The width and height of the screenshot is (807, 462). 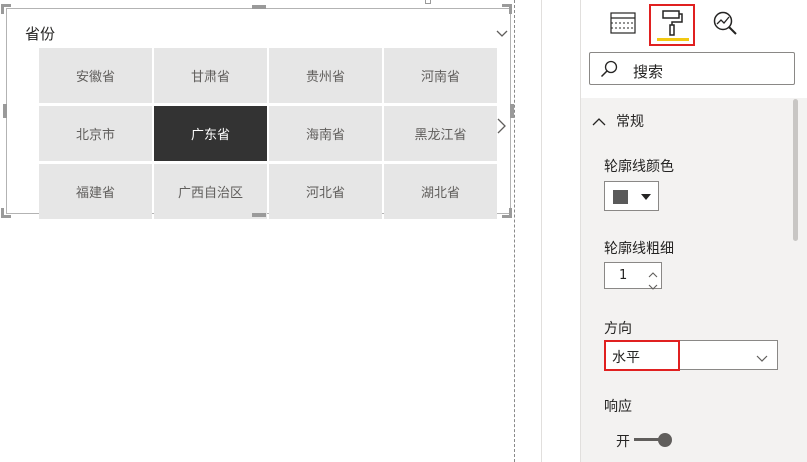 What do you see at coordinates (633, 276) in the screenshot?
I see `outline-weight-stepper: 1` at bounding box center [633, 276].